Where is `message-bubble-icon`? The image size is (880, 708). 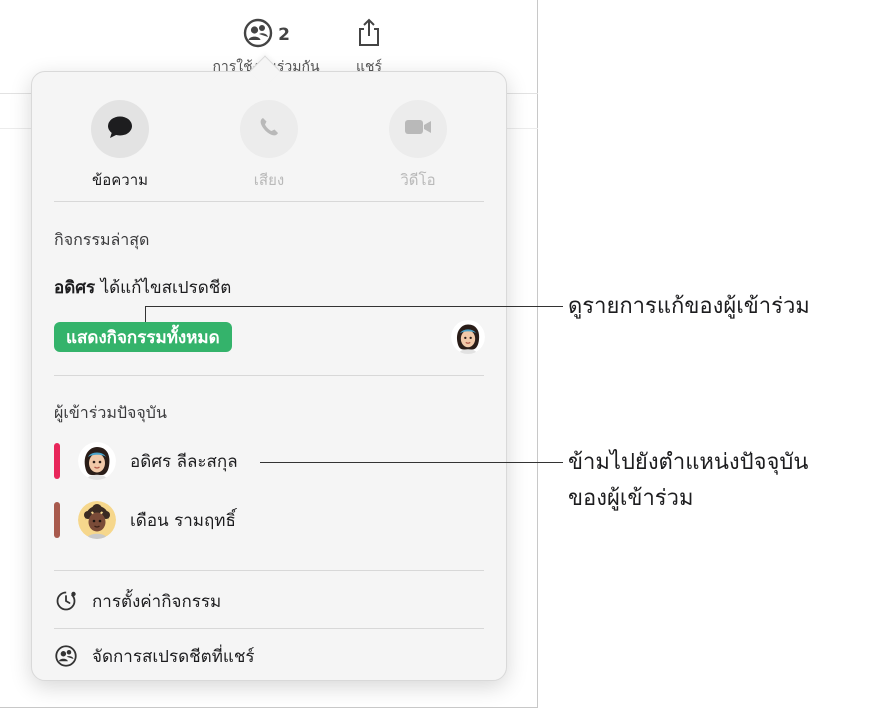
message-bubble-icon is located at coordinates (120, 129).